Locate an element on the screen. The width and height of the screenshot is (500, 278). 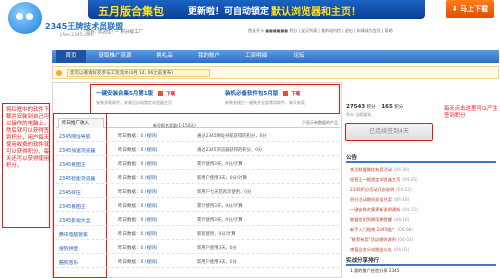
account-stats: 27543 积分 165 积分 积分 当前级别 is located at coordinates (393, 112).